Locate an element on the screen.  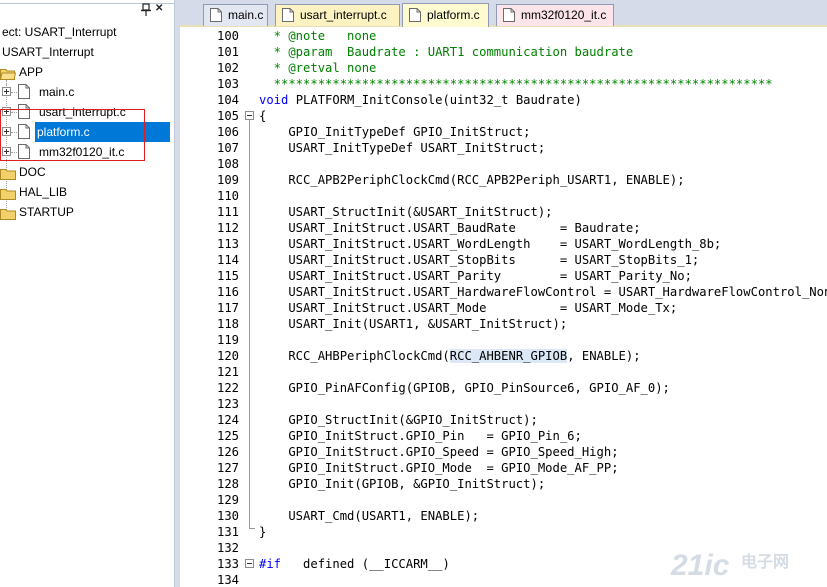
watermark-logo: 21ic 电子网 is located at coordinates (744, 564).